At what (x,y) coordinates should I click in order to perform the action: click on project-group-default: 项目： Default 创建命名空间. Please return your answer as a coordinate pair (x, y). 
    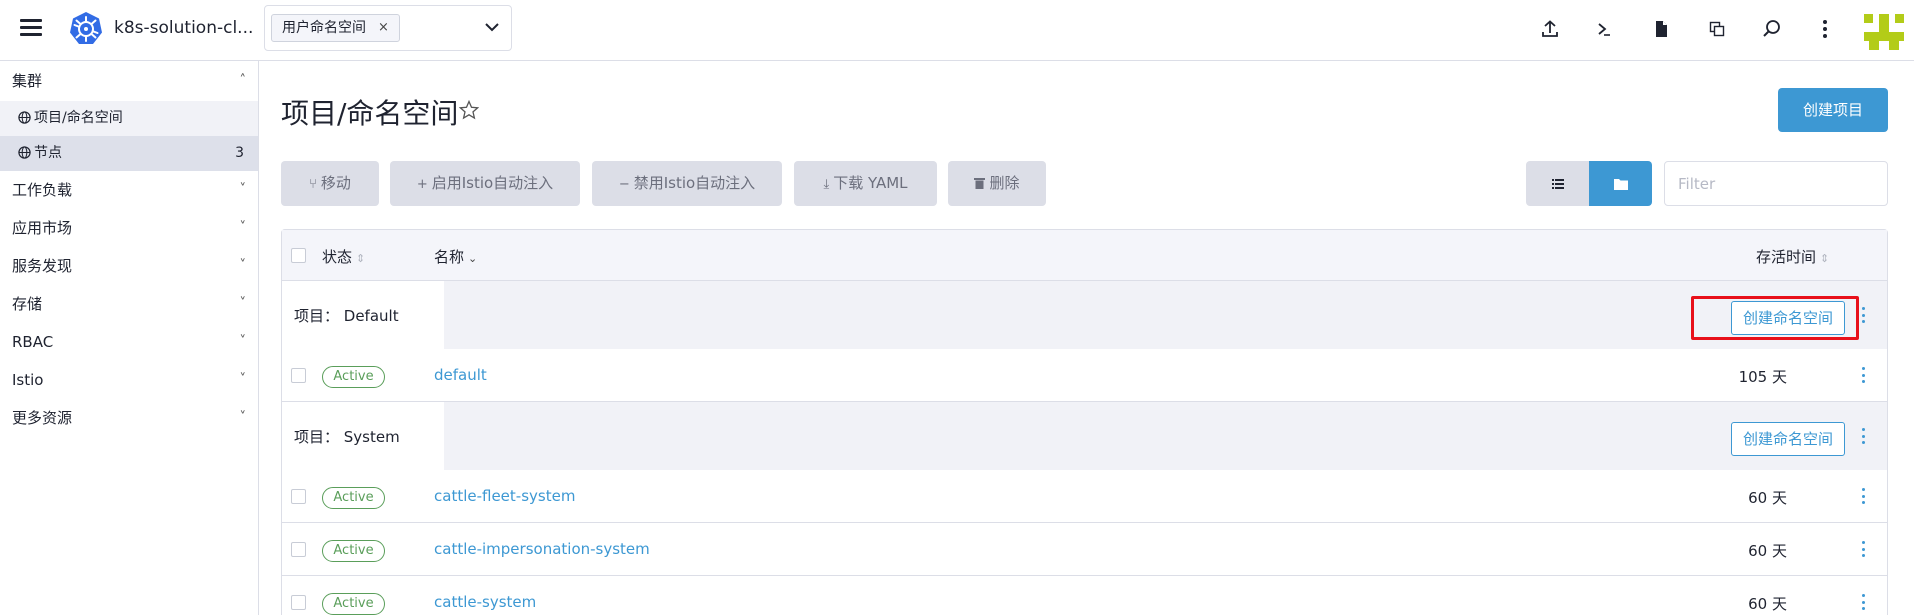
    Looking at the image, I should click on (1084, 315).